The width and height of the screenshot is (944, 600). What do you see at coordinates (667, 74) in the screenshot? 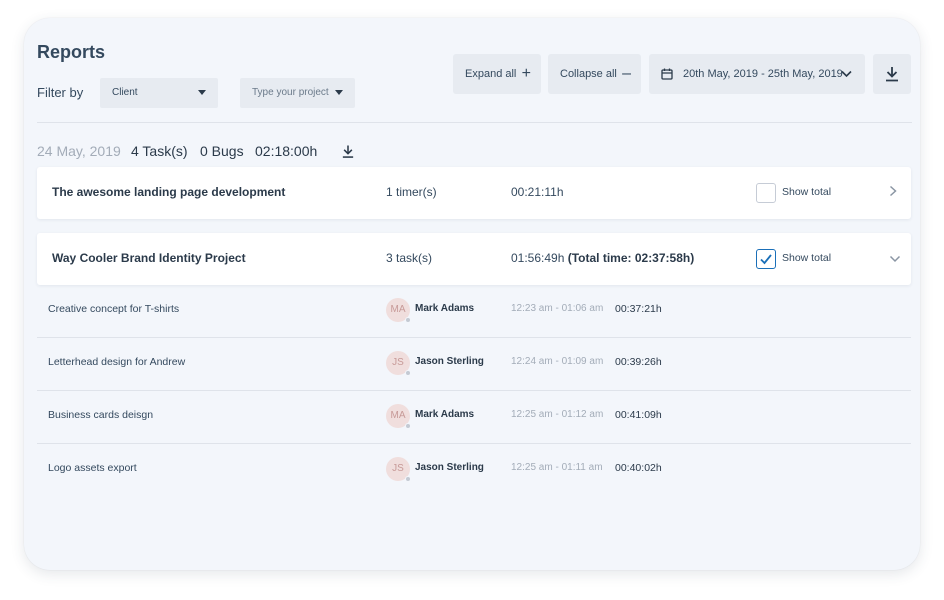
I see `calendar-icon` at bounding box center [667, 74].